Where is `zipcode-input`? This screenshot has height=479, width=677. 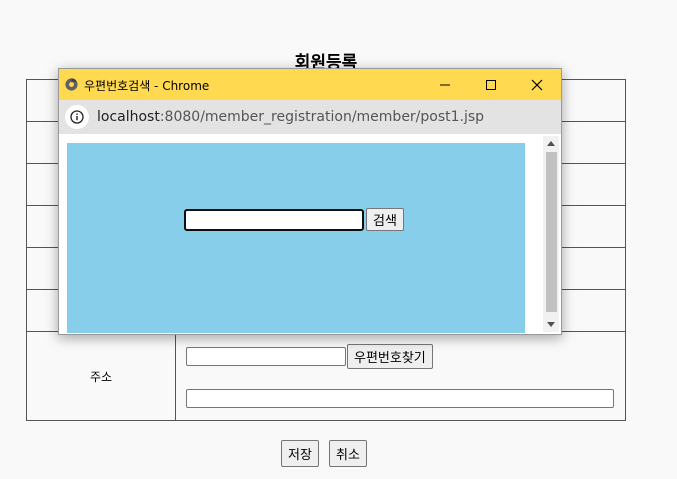
zipcode-input is located at coordinates (266, 356).